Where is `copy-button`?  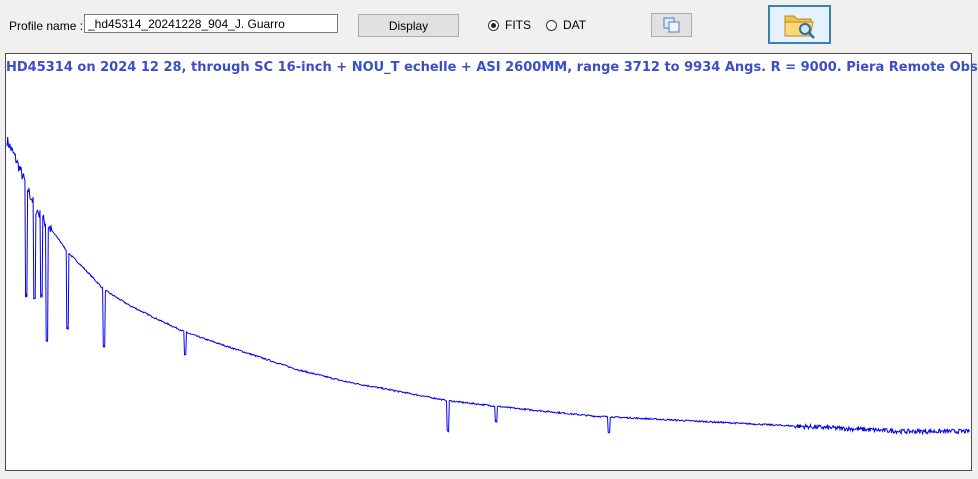 copy-button is located at coordinates (671, 25).